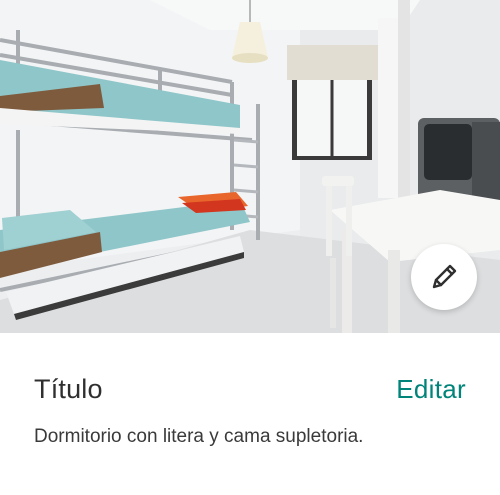 Image resolution: width=500 pixels, height=495 pixels. I want to click on section-title: Título, so click(68, 389).